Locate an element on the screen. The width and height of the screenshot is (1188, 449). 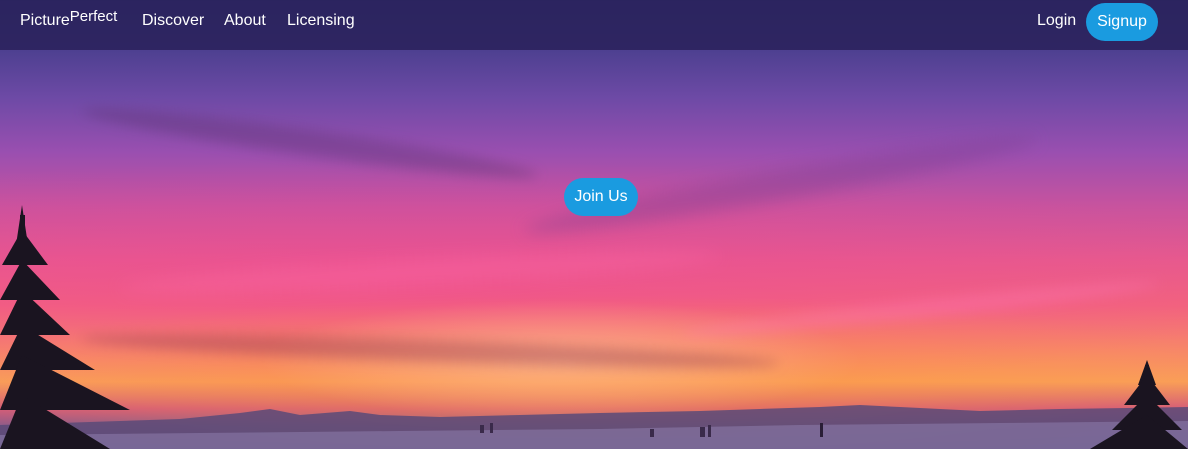
horizon-silhouette is located at coordinates (594, 427).